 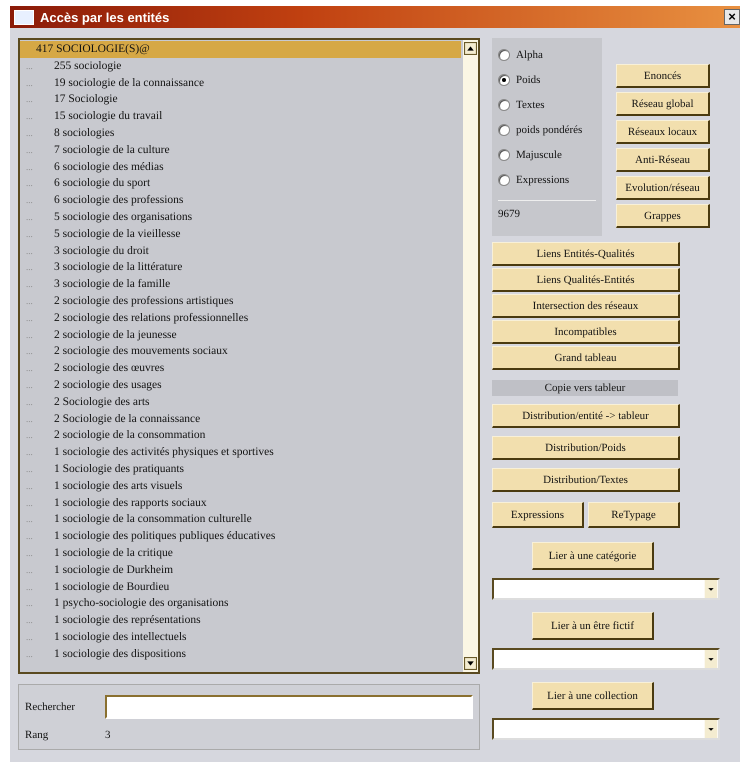 I want to click on window-title: Accès par les entités, so click(x=105, y=17).